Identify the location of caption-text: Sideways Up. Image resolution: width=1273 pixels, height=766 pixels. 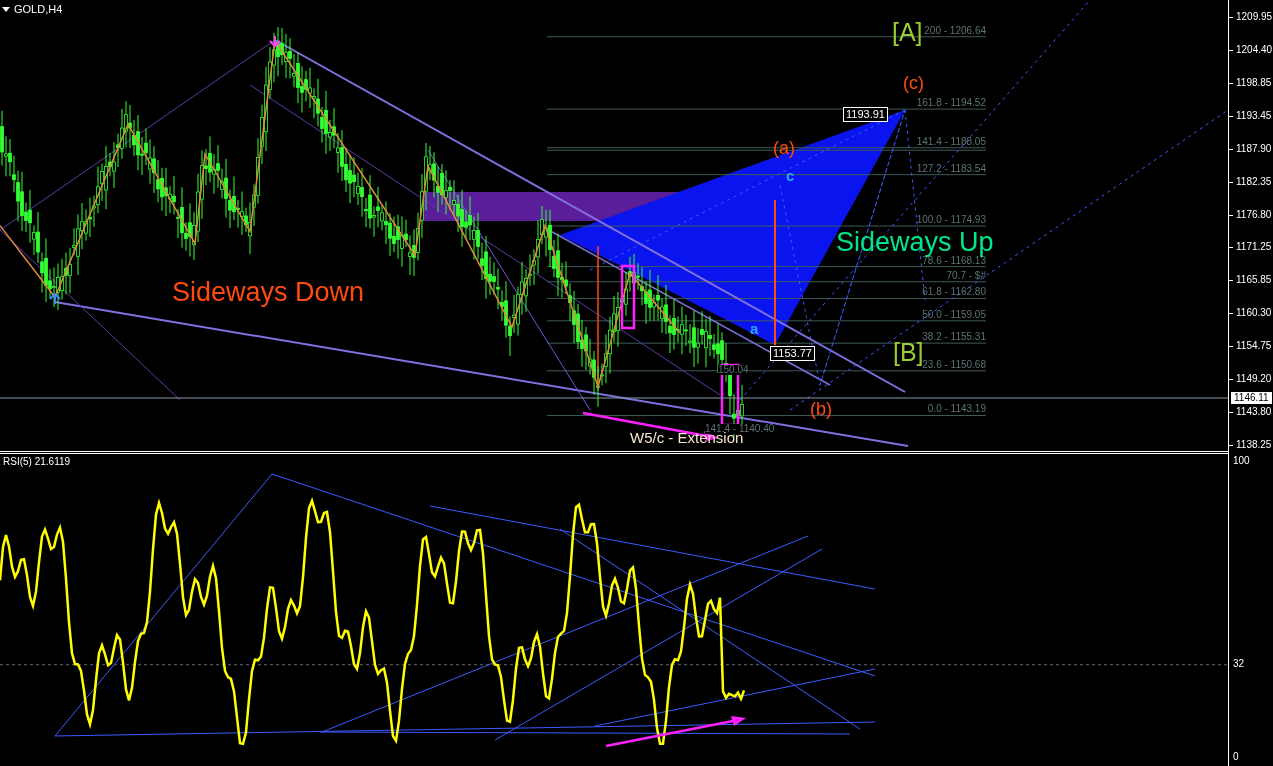
(915, 242).